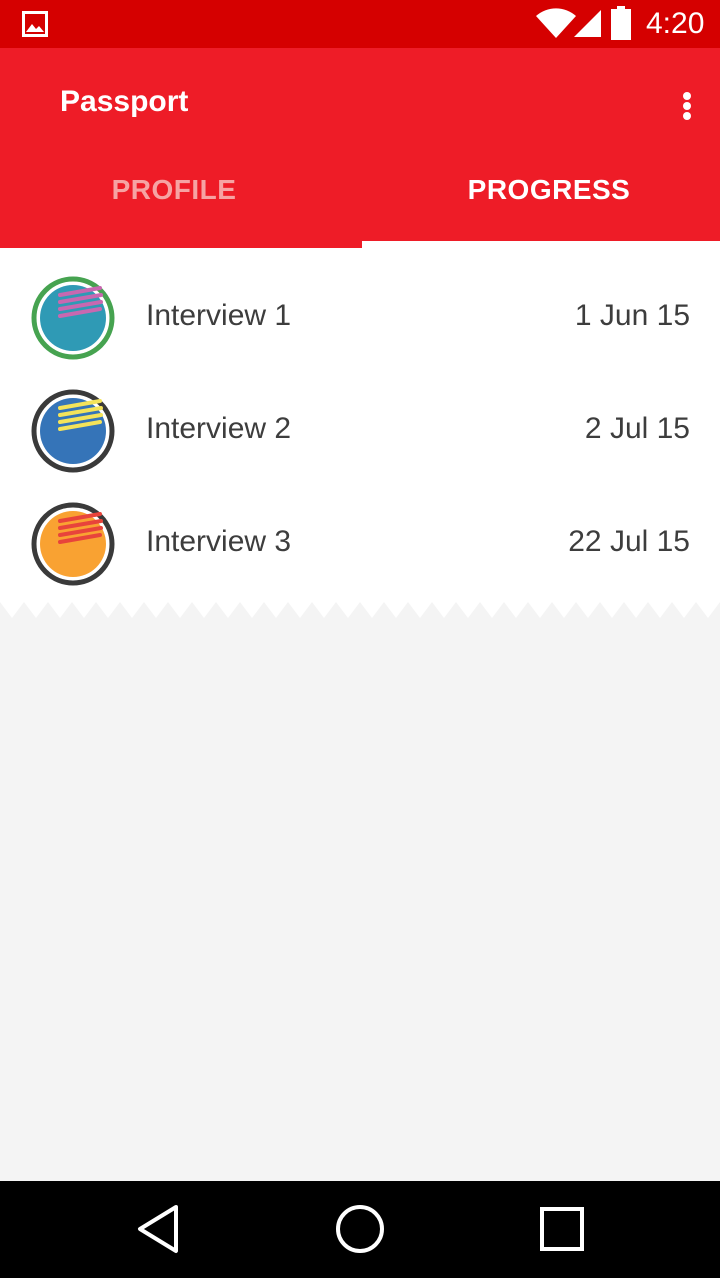 Image resolution: width=720 pixels, height=1278 pixels. What do you see at coordinates (219, 541) in the screenshot?
I see `interview-title: Interview 3` at bounding box center [219, 541].